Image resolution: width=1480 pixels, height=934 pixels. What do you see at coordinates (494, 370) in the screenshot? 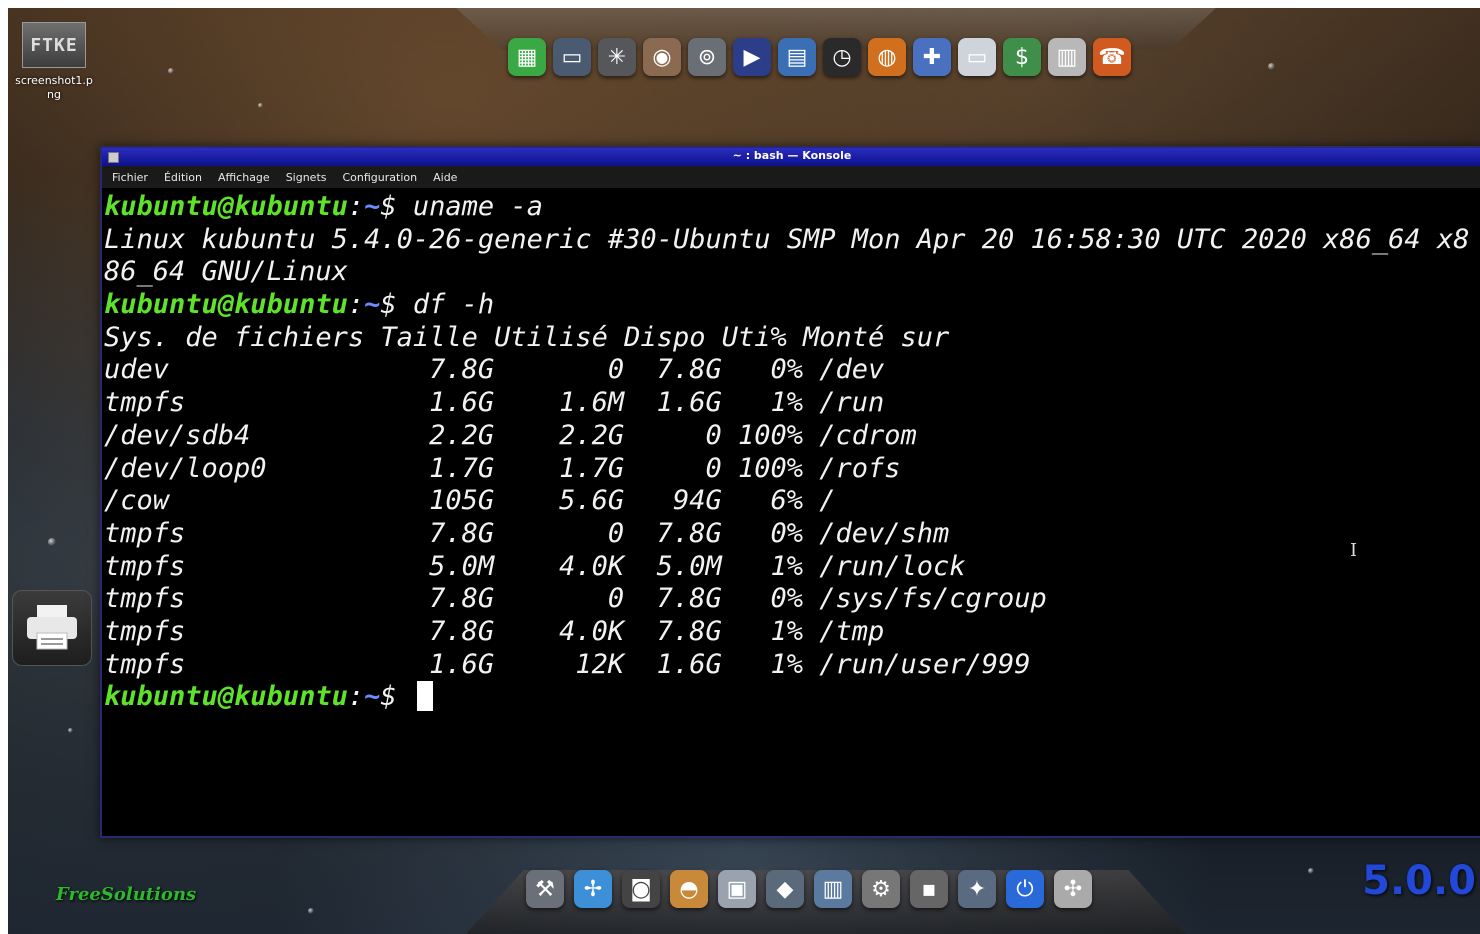
I see `output-line: udev 7.8G 0 7.8G 0% /dev` at bounding box center [494, 370].